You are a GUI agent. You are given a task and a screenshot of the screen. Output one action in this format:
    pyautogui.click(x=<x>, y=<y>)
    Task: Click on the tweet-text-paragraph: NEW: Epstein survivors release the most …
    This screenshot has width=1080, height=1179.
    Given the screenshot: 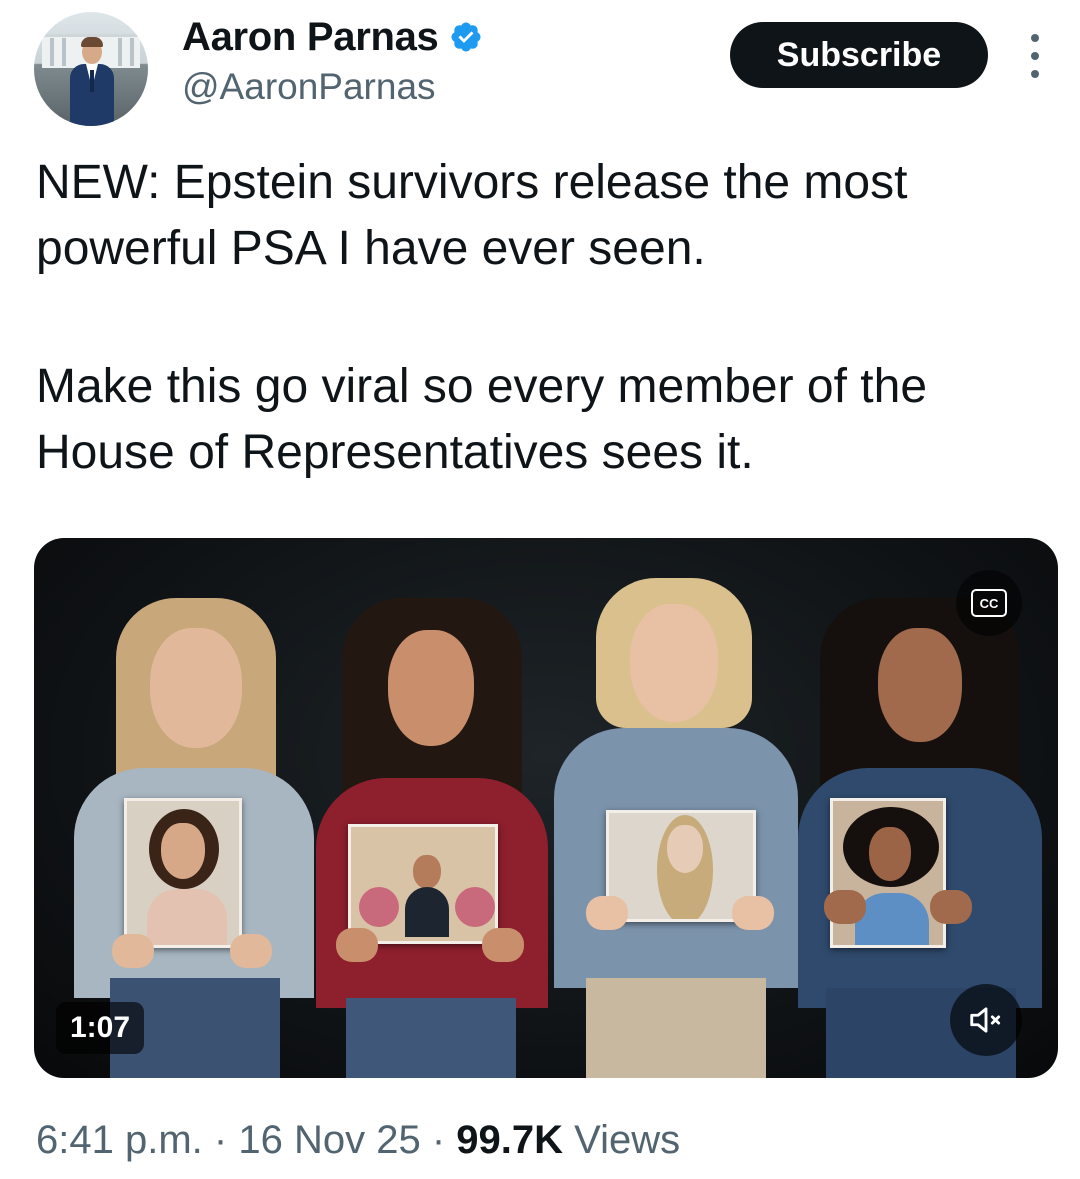 What is the action you would take?
    pyautogui.click(x=472, y=215)
    